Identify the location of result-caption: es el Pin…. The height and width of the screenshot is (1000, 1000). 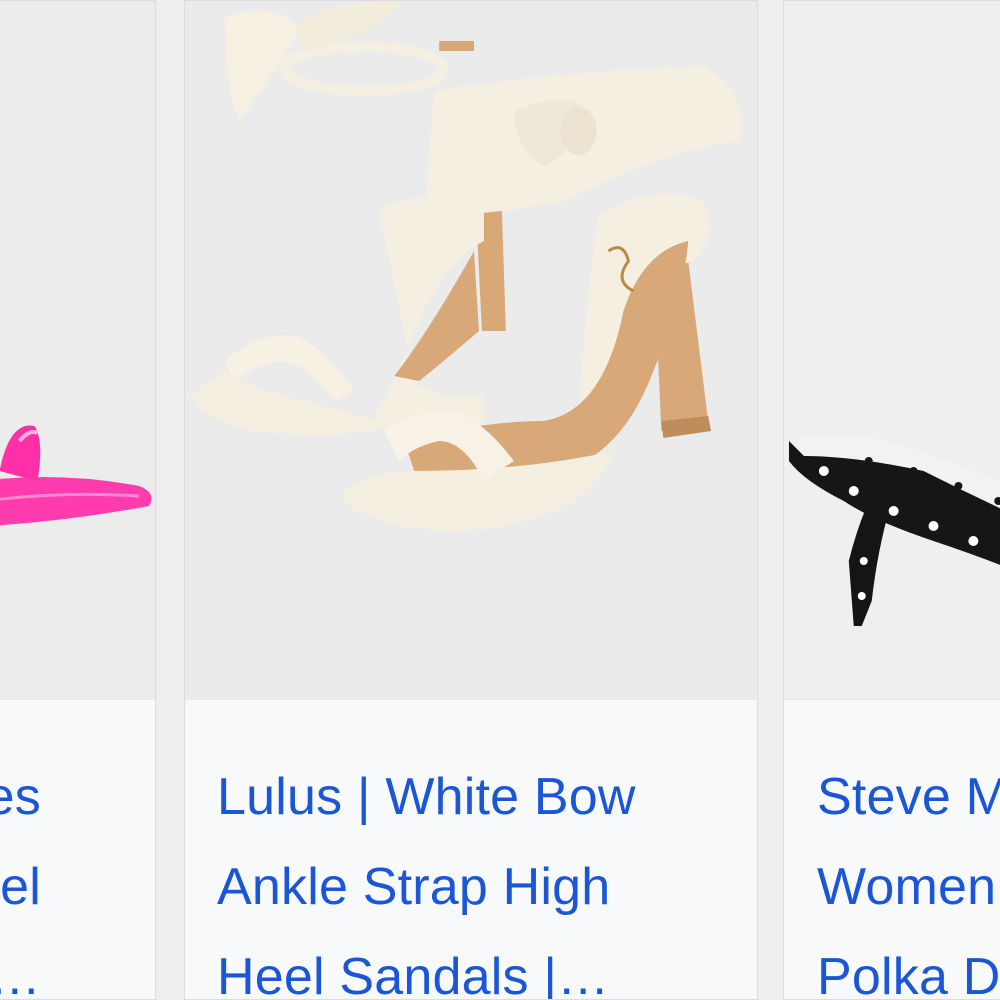
(77, 849).